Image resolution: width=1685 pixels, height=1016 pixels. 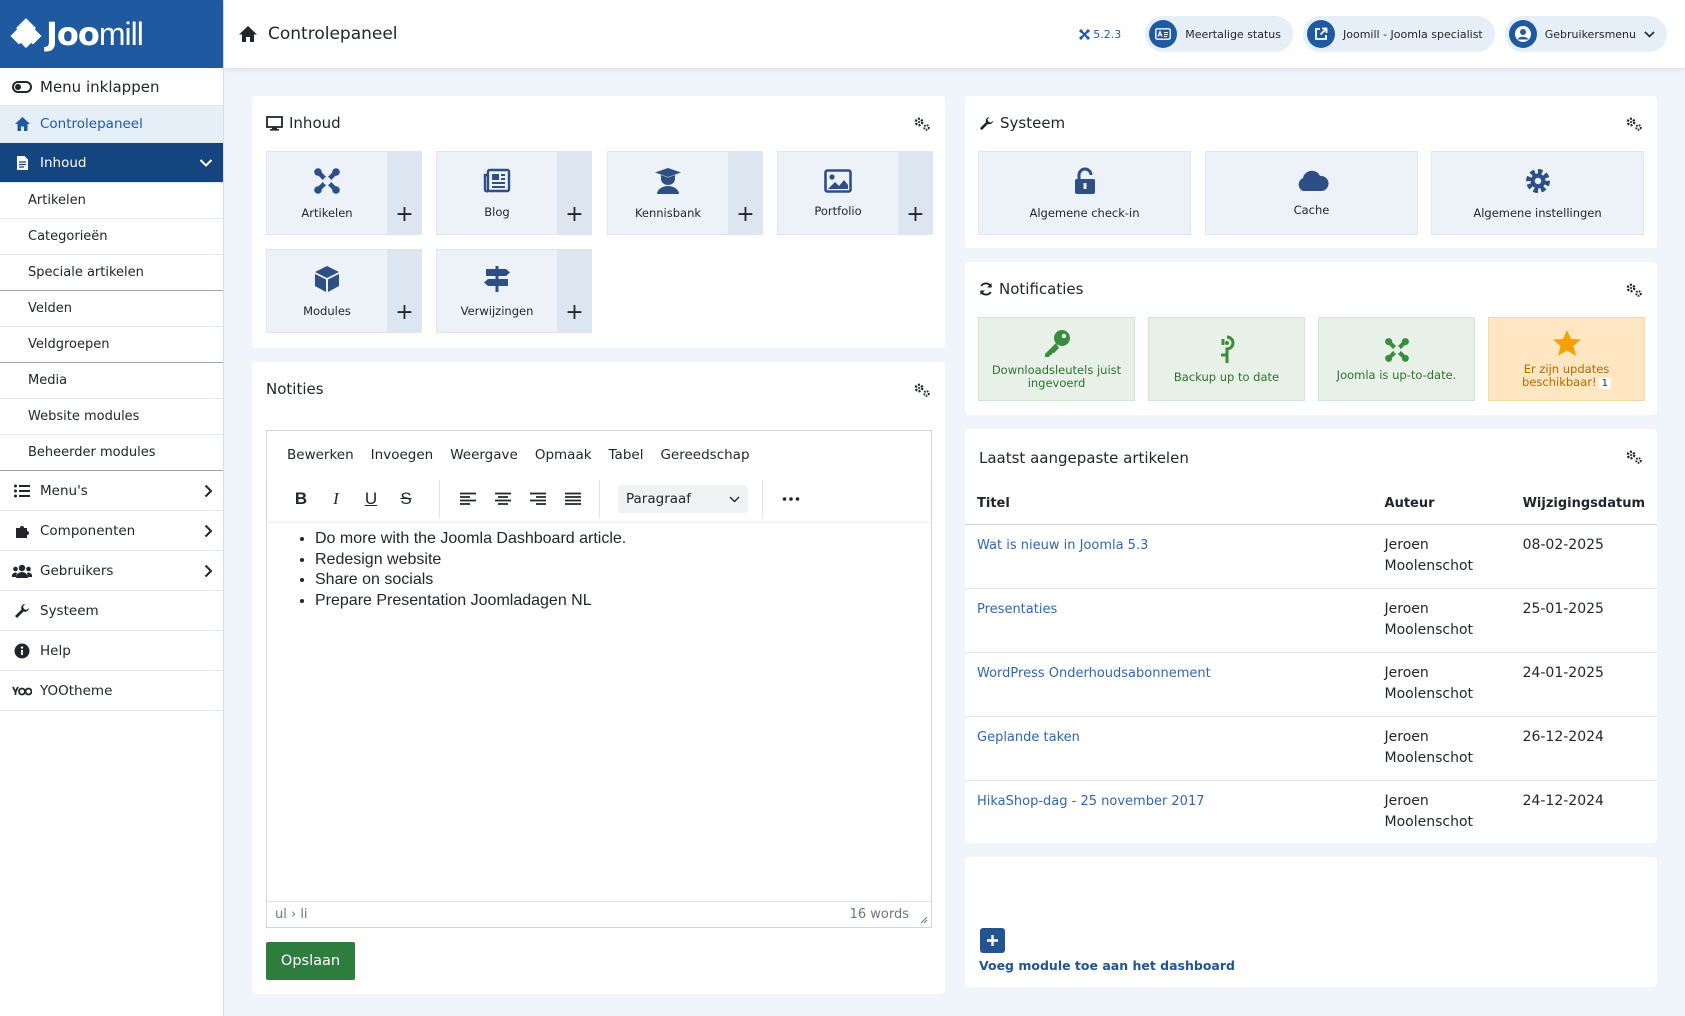 What do you see at coordinates (111, 381) in the screenshot?
I see `sidebar-subitem-media: Media` at bounding box center [111, 381].